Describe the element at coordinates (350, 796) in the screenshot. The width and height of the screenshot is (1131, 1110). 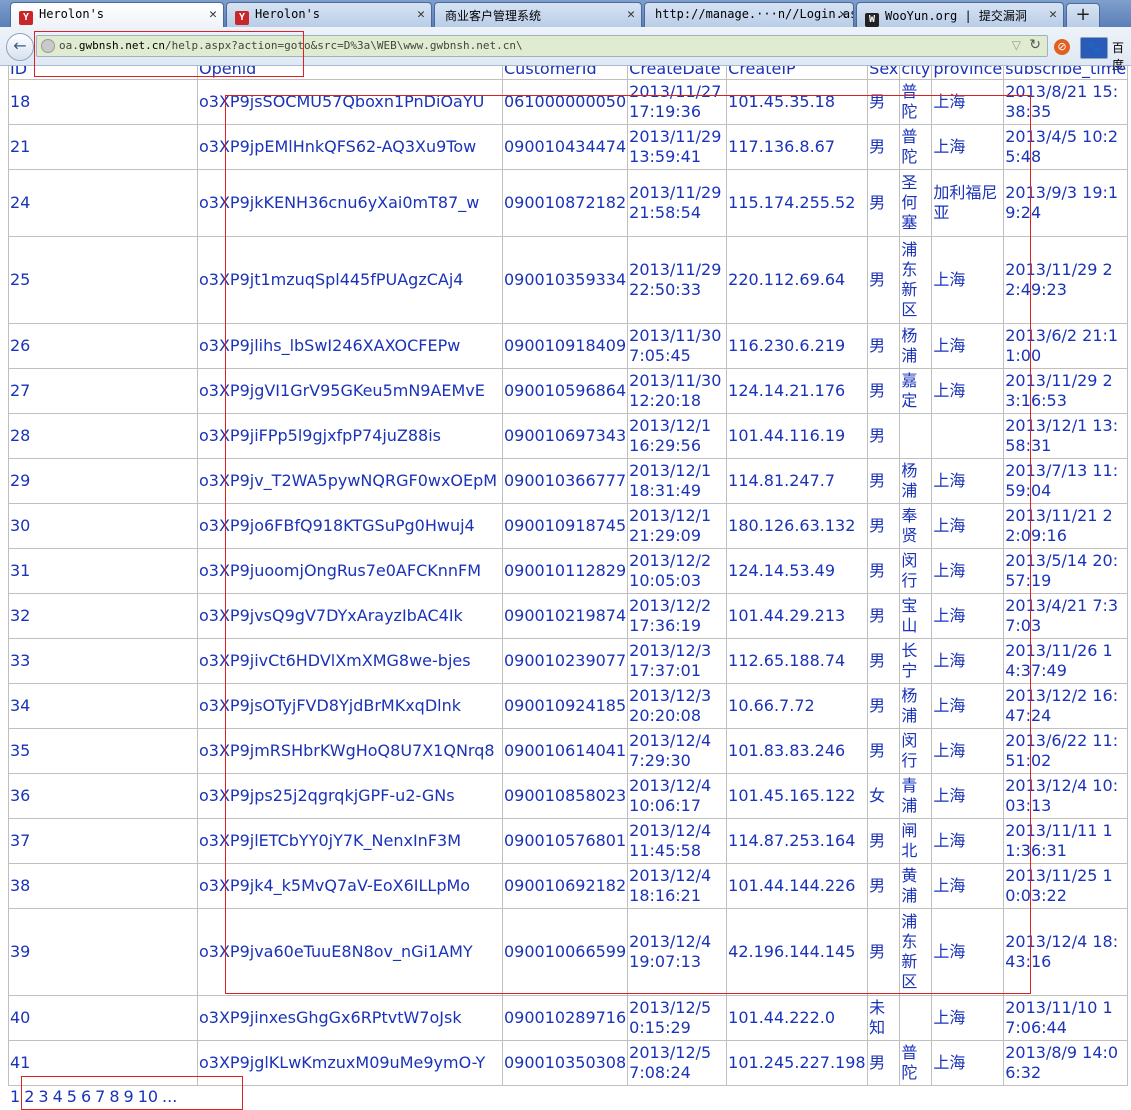
I see `cell-openid: o3XP9jps25j2qgrqkjGPF-u2-GNs` at that location.